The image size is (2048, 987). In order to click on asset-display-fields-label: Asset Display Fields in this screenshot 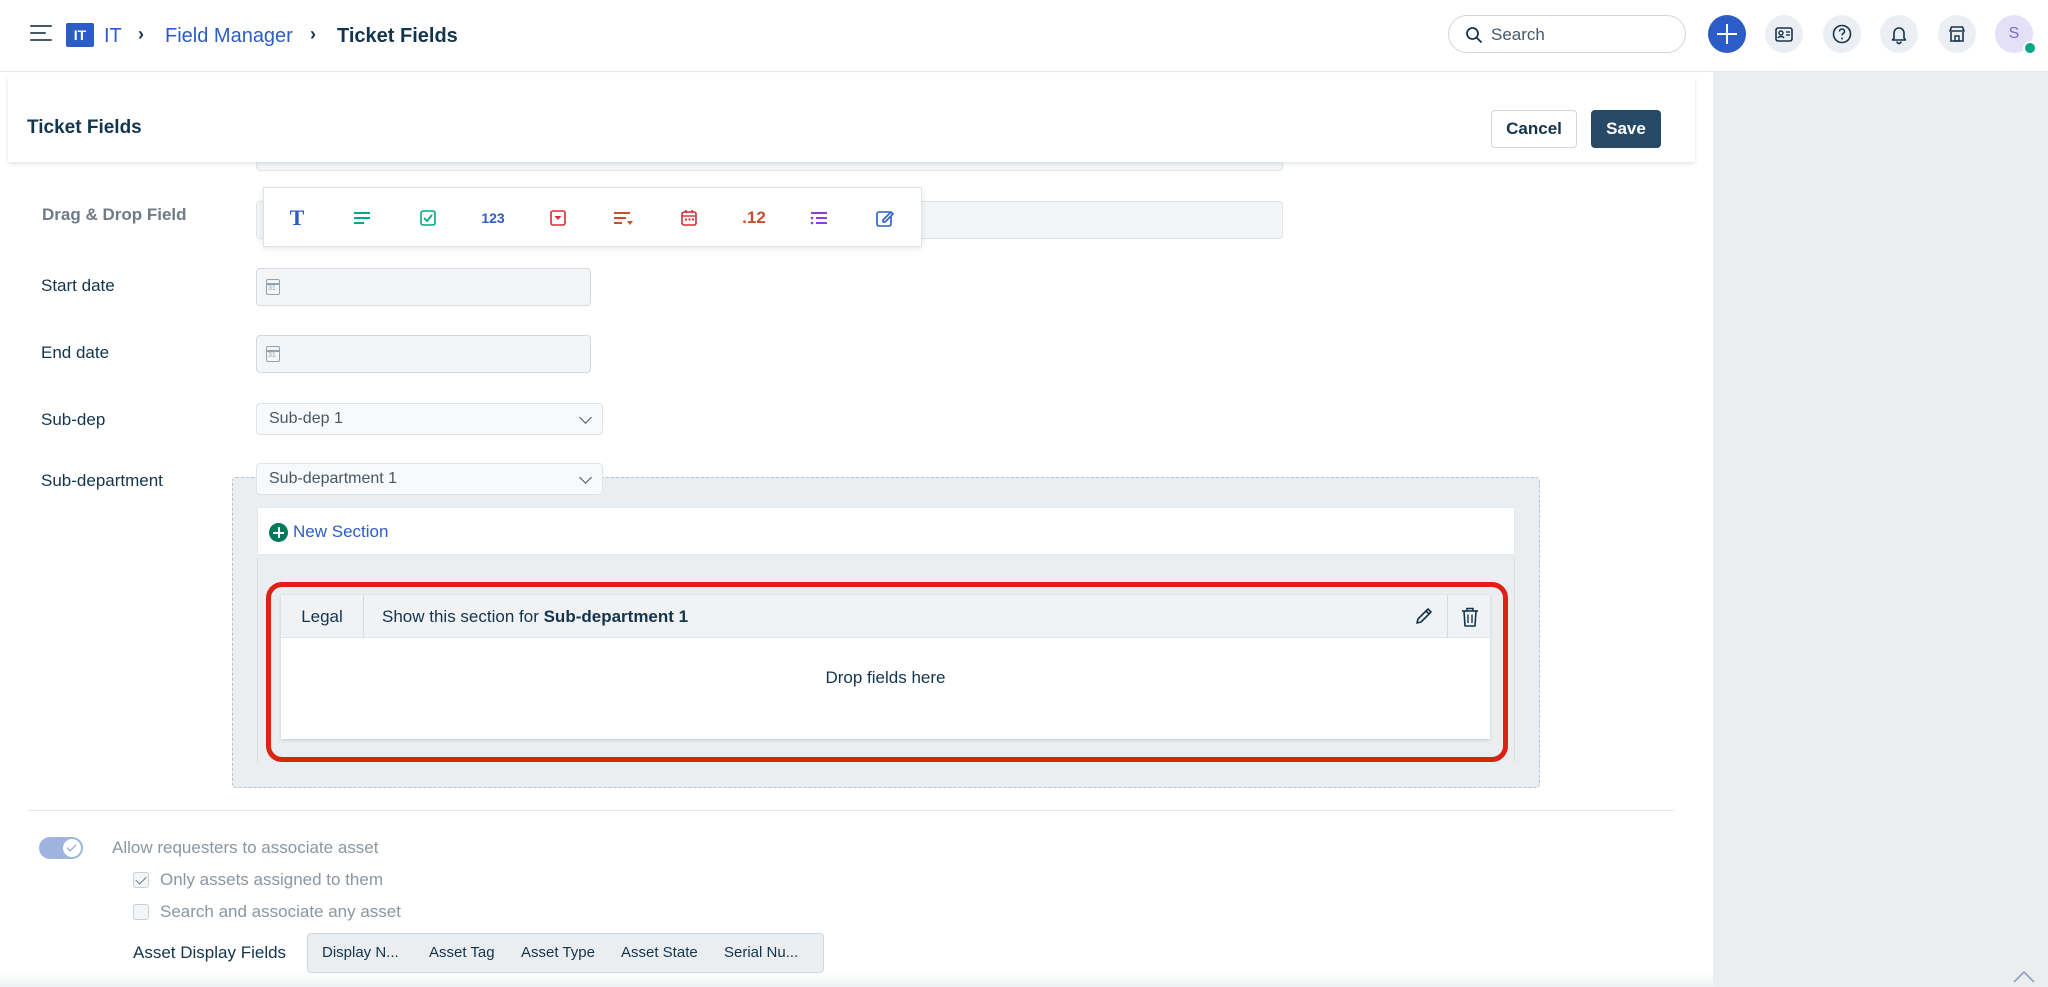, I will do `click(210, 952)`.